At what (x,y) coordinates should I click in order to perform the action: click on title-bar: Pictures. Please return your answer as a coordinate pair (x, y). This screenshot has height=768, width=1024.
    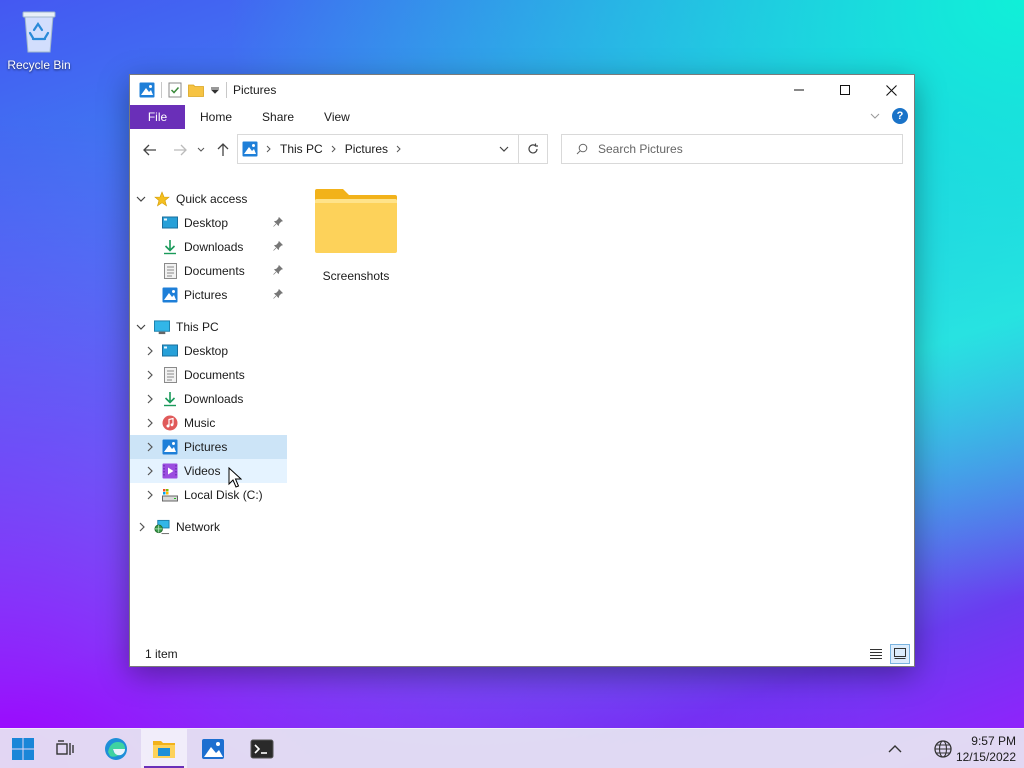
    Looking at the image, I should click on (522, 90).